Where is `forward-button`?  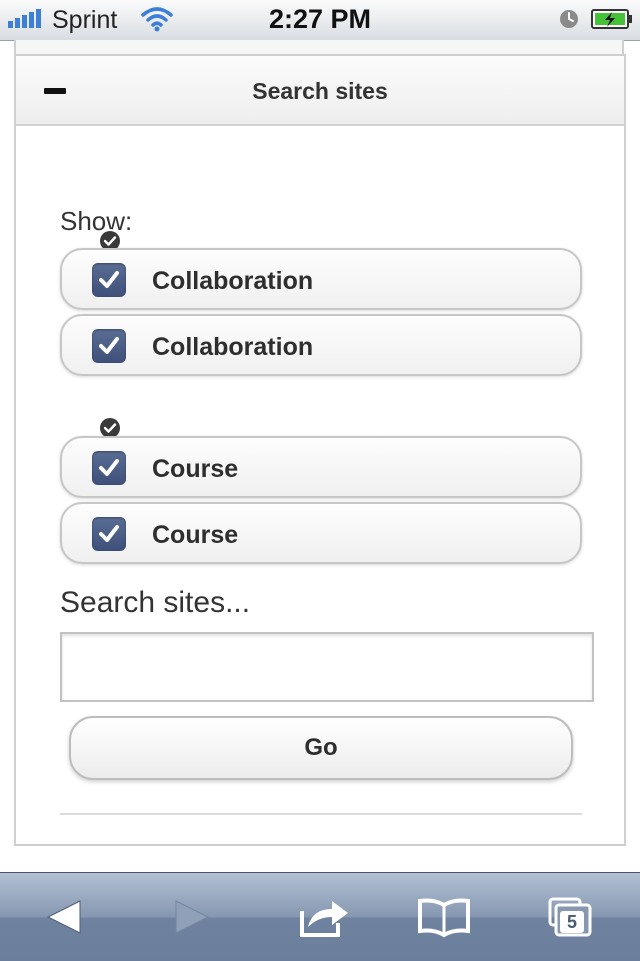 forward-button is located at coordinates (192, 917).